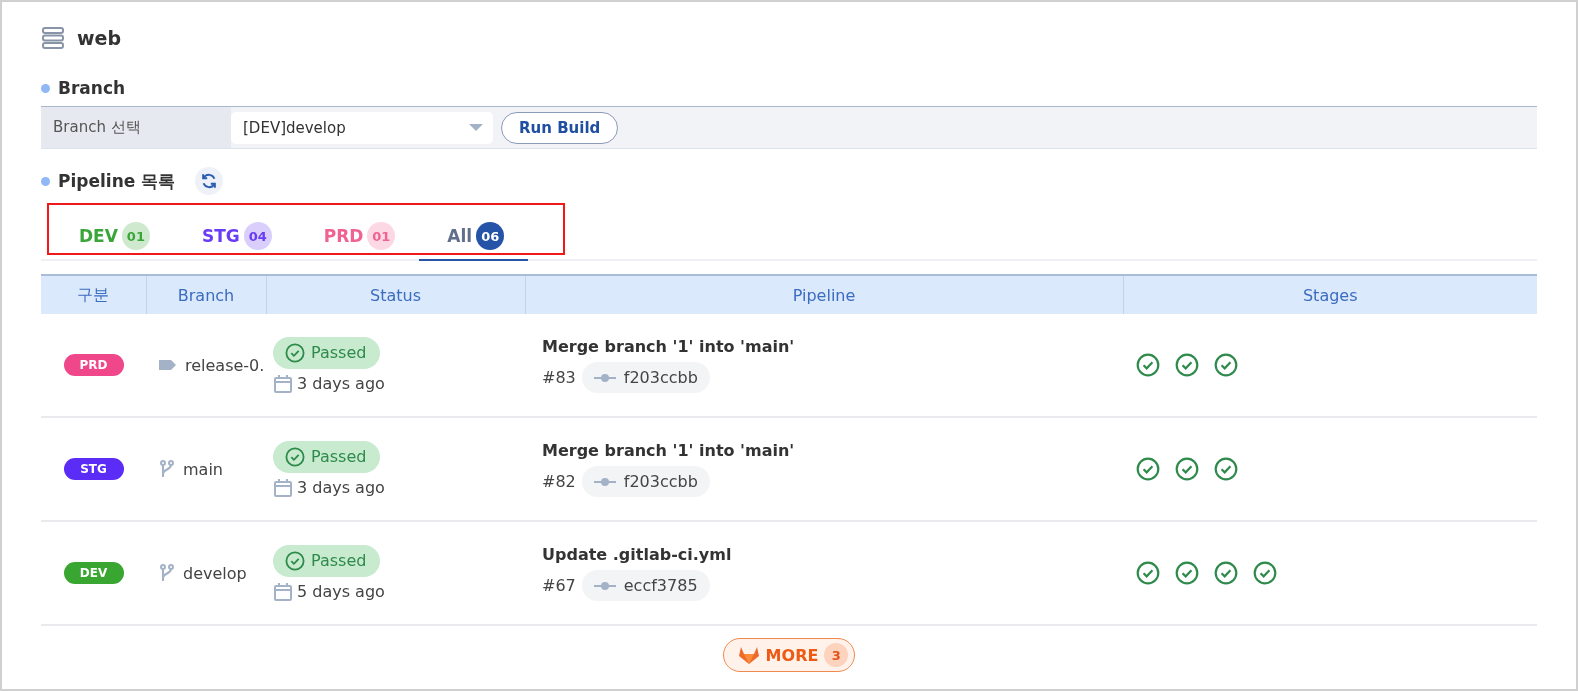  What do you see at coordinates (93, 294) in the screenshot?
I see `column-header: 구분` at bounding box center [93, 294].